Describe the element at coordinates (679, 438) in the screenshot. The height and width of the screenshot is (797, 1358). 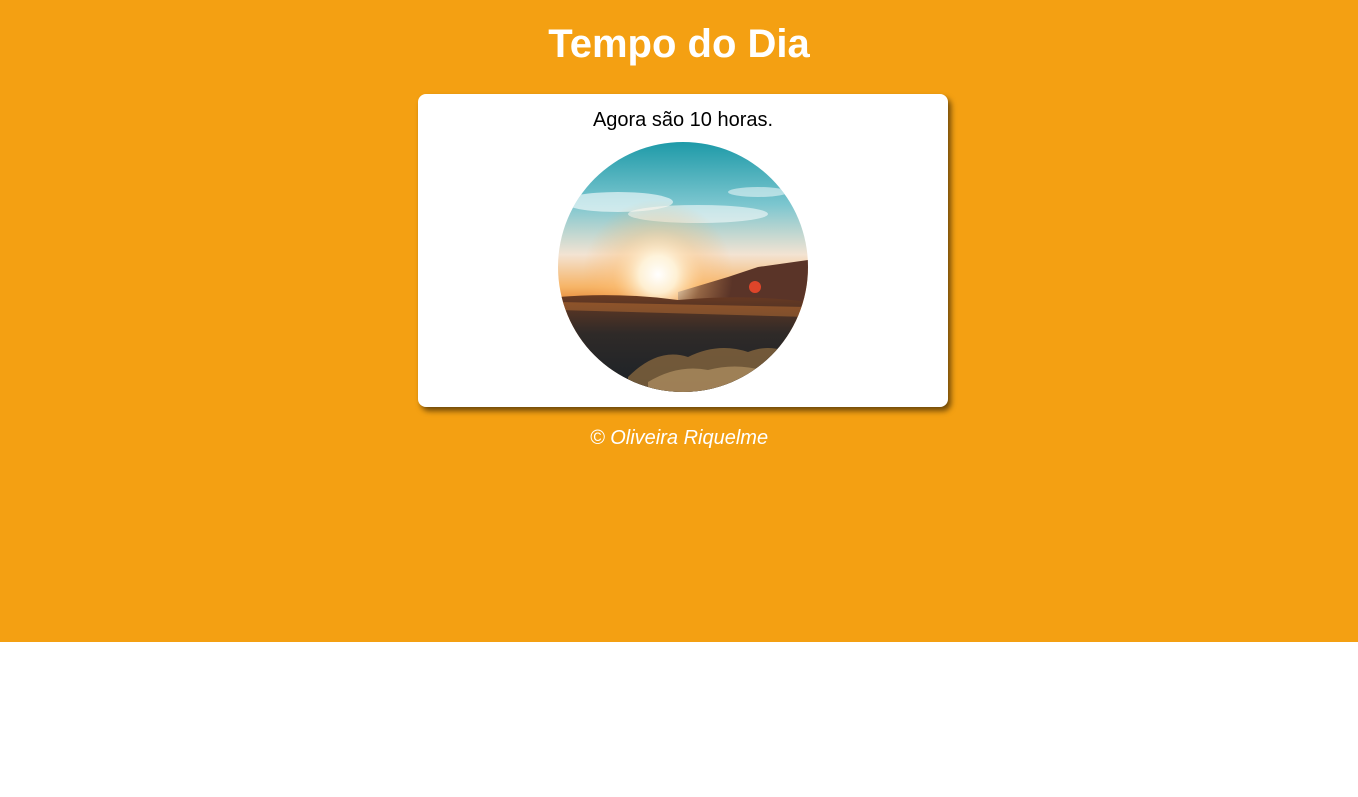
I see `footer-credit: © Oliveira Riquelme` at that location.